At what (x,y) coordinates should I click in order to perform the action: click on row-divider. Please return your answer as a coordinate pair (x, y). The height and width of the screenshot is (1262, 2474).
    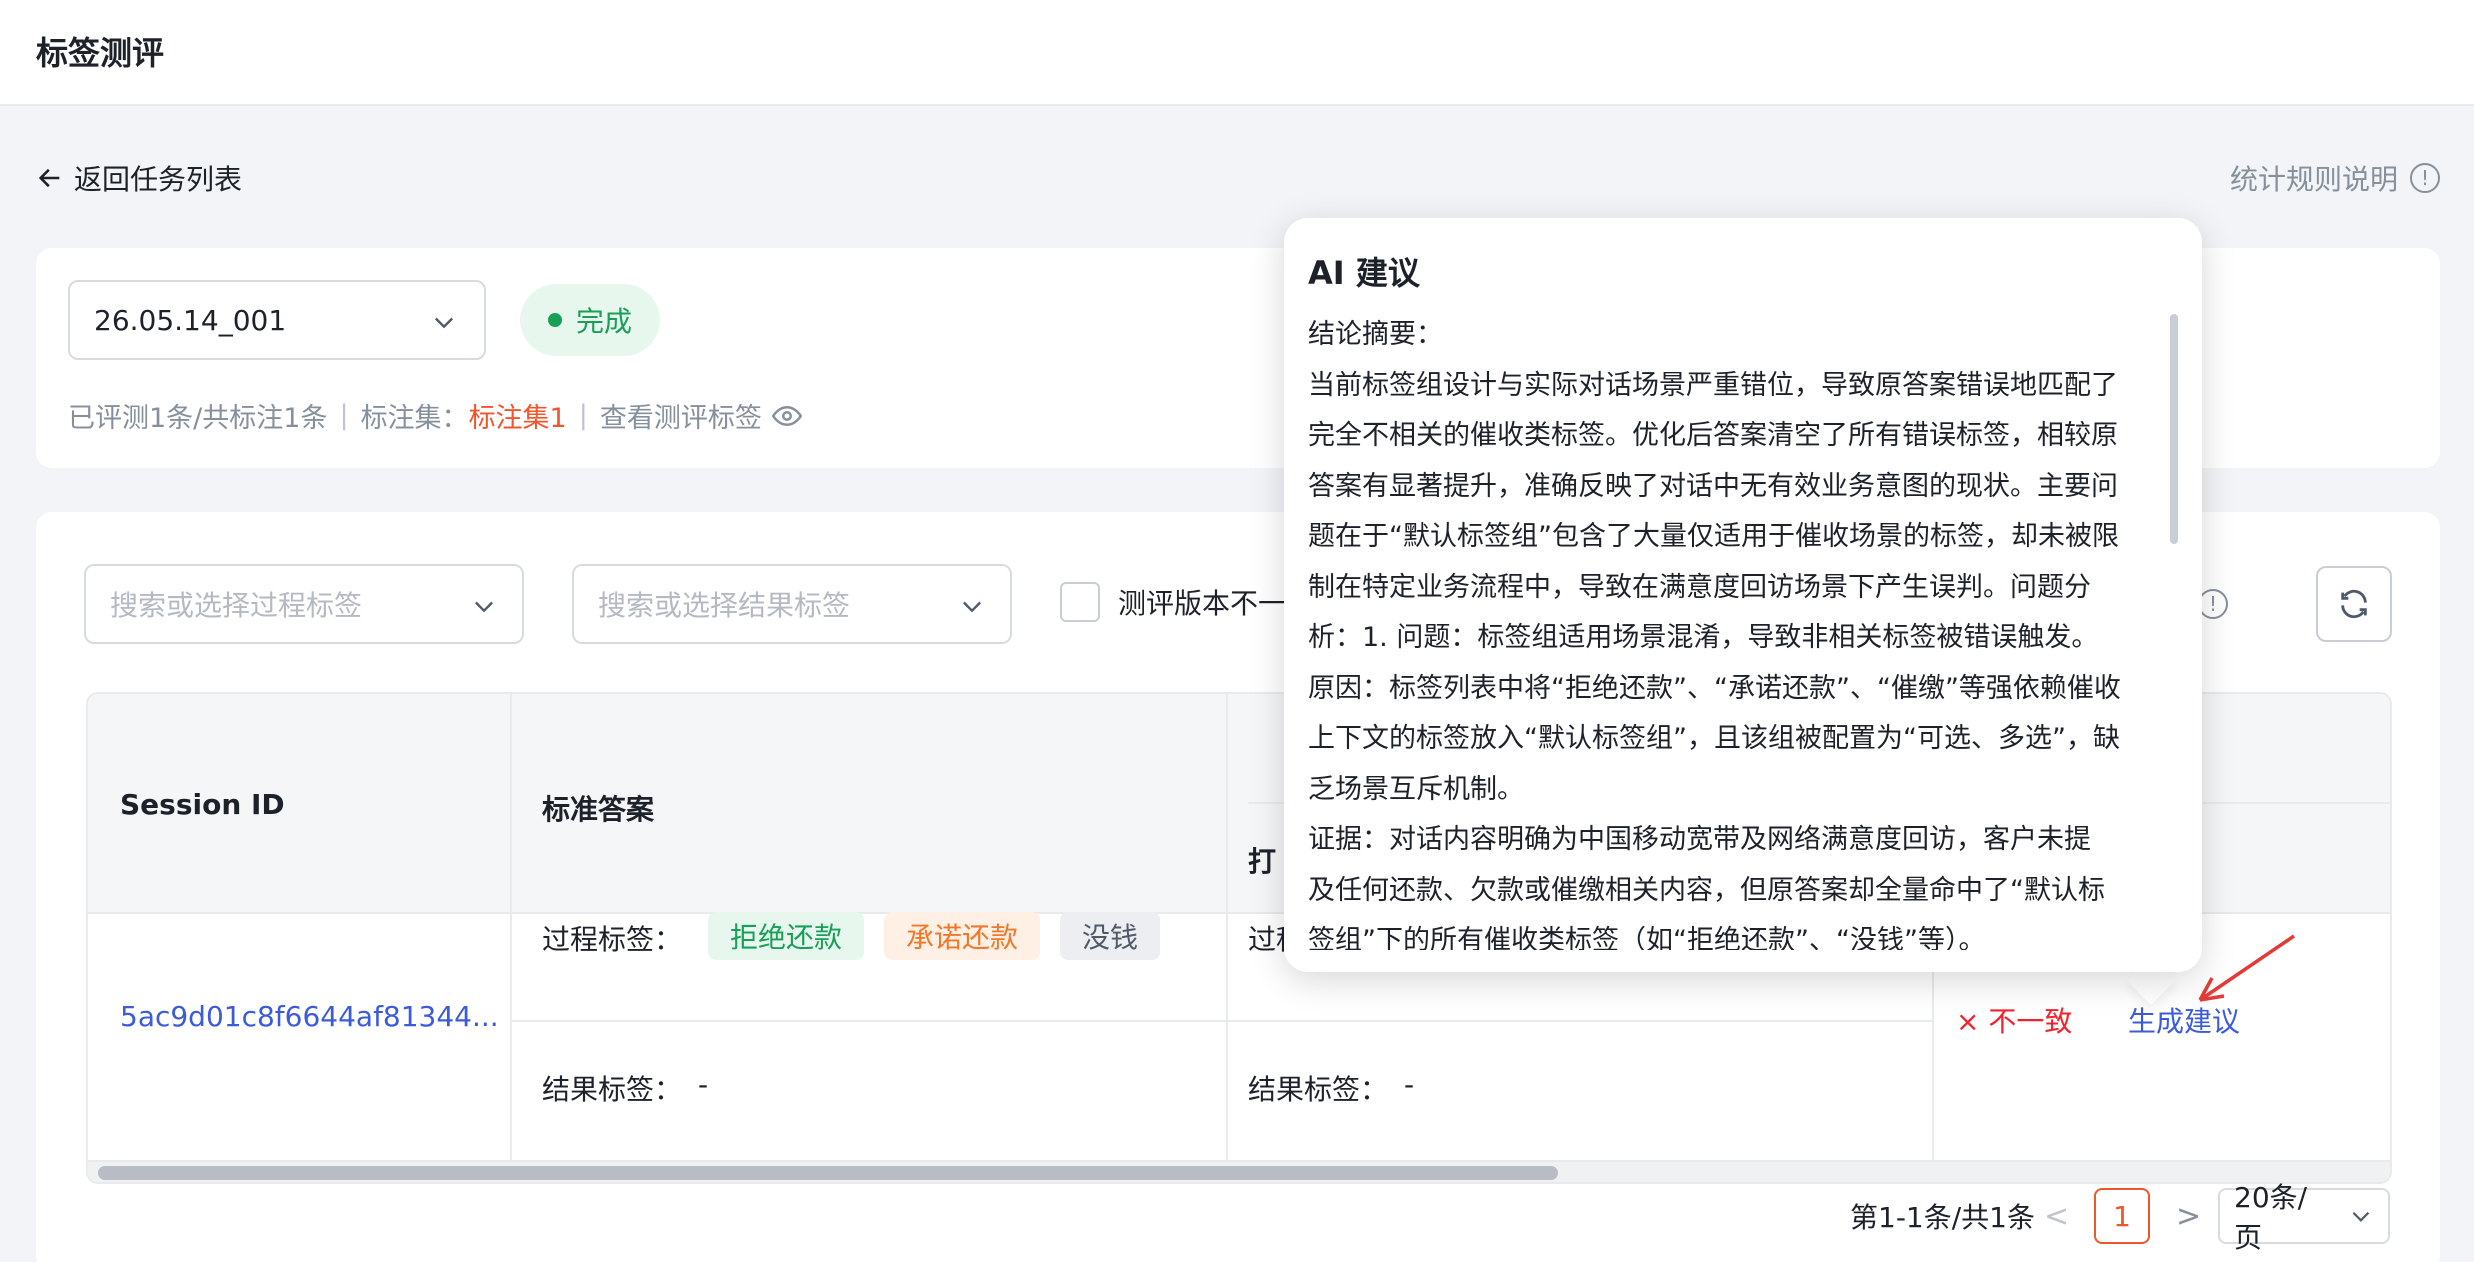
    Looking at the image, I should click on (1221, 1021).